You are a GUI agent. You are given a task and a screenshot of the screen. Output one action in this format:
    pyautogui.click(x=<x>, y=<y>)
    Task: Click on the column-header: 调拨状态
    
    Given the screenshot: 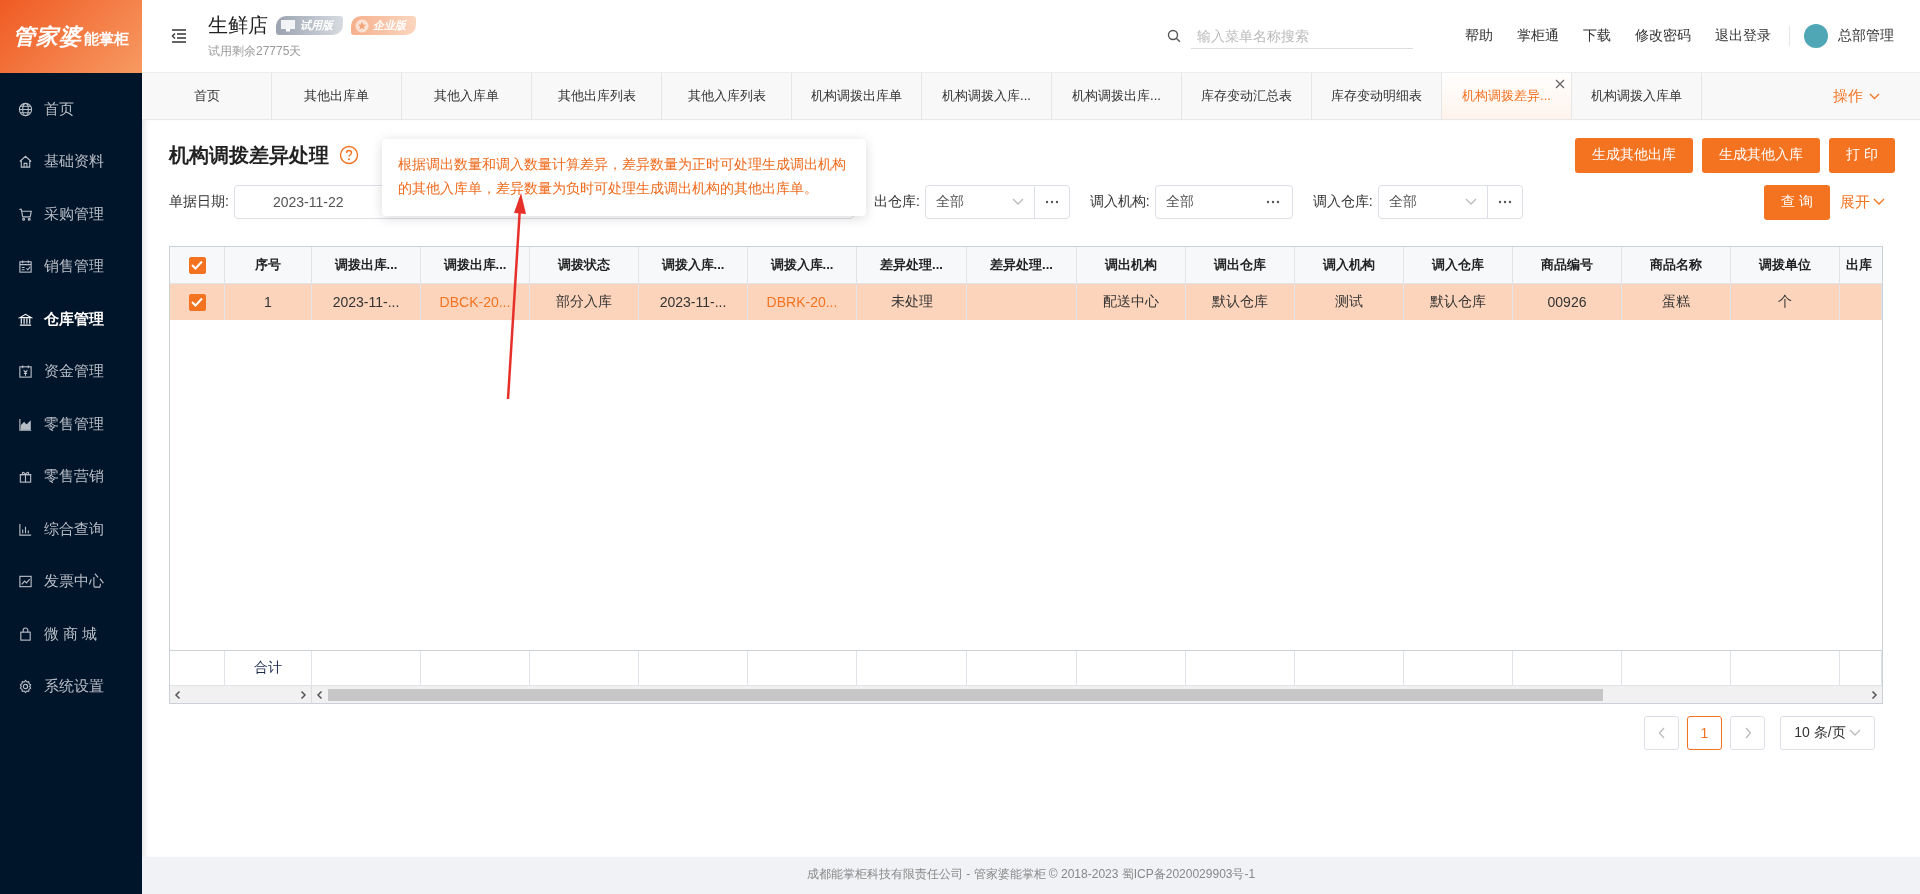 What is the action you would take?
    pyautogui.click(x=584, y=265)
    